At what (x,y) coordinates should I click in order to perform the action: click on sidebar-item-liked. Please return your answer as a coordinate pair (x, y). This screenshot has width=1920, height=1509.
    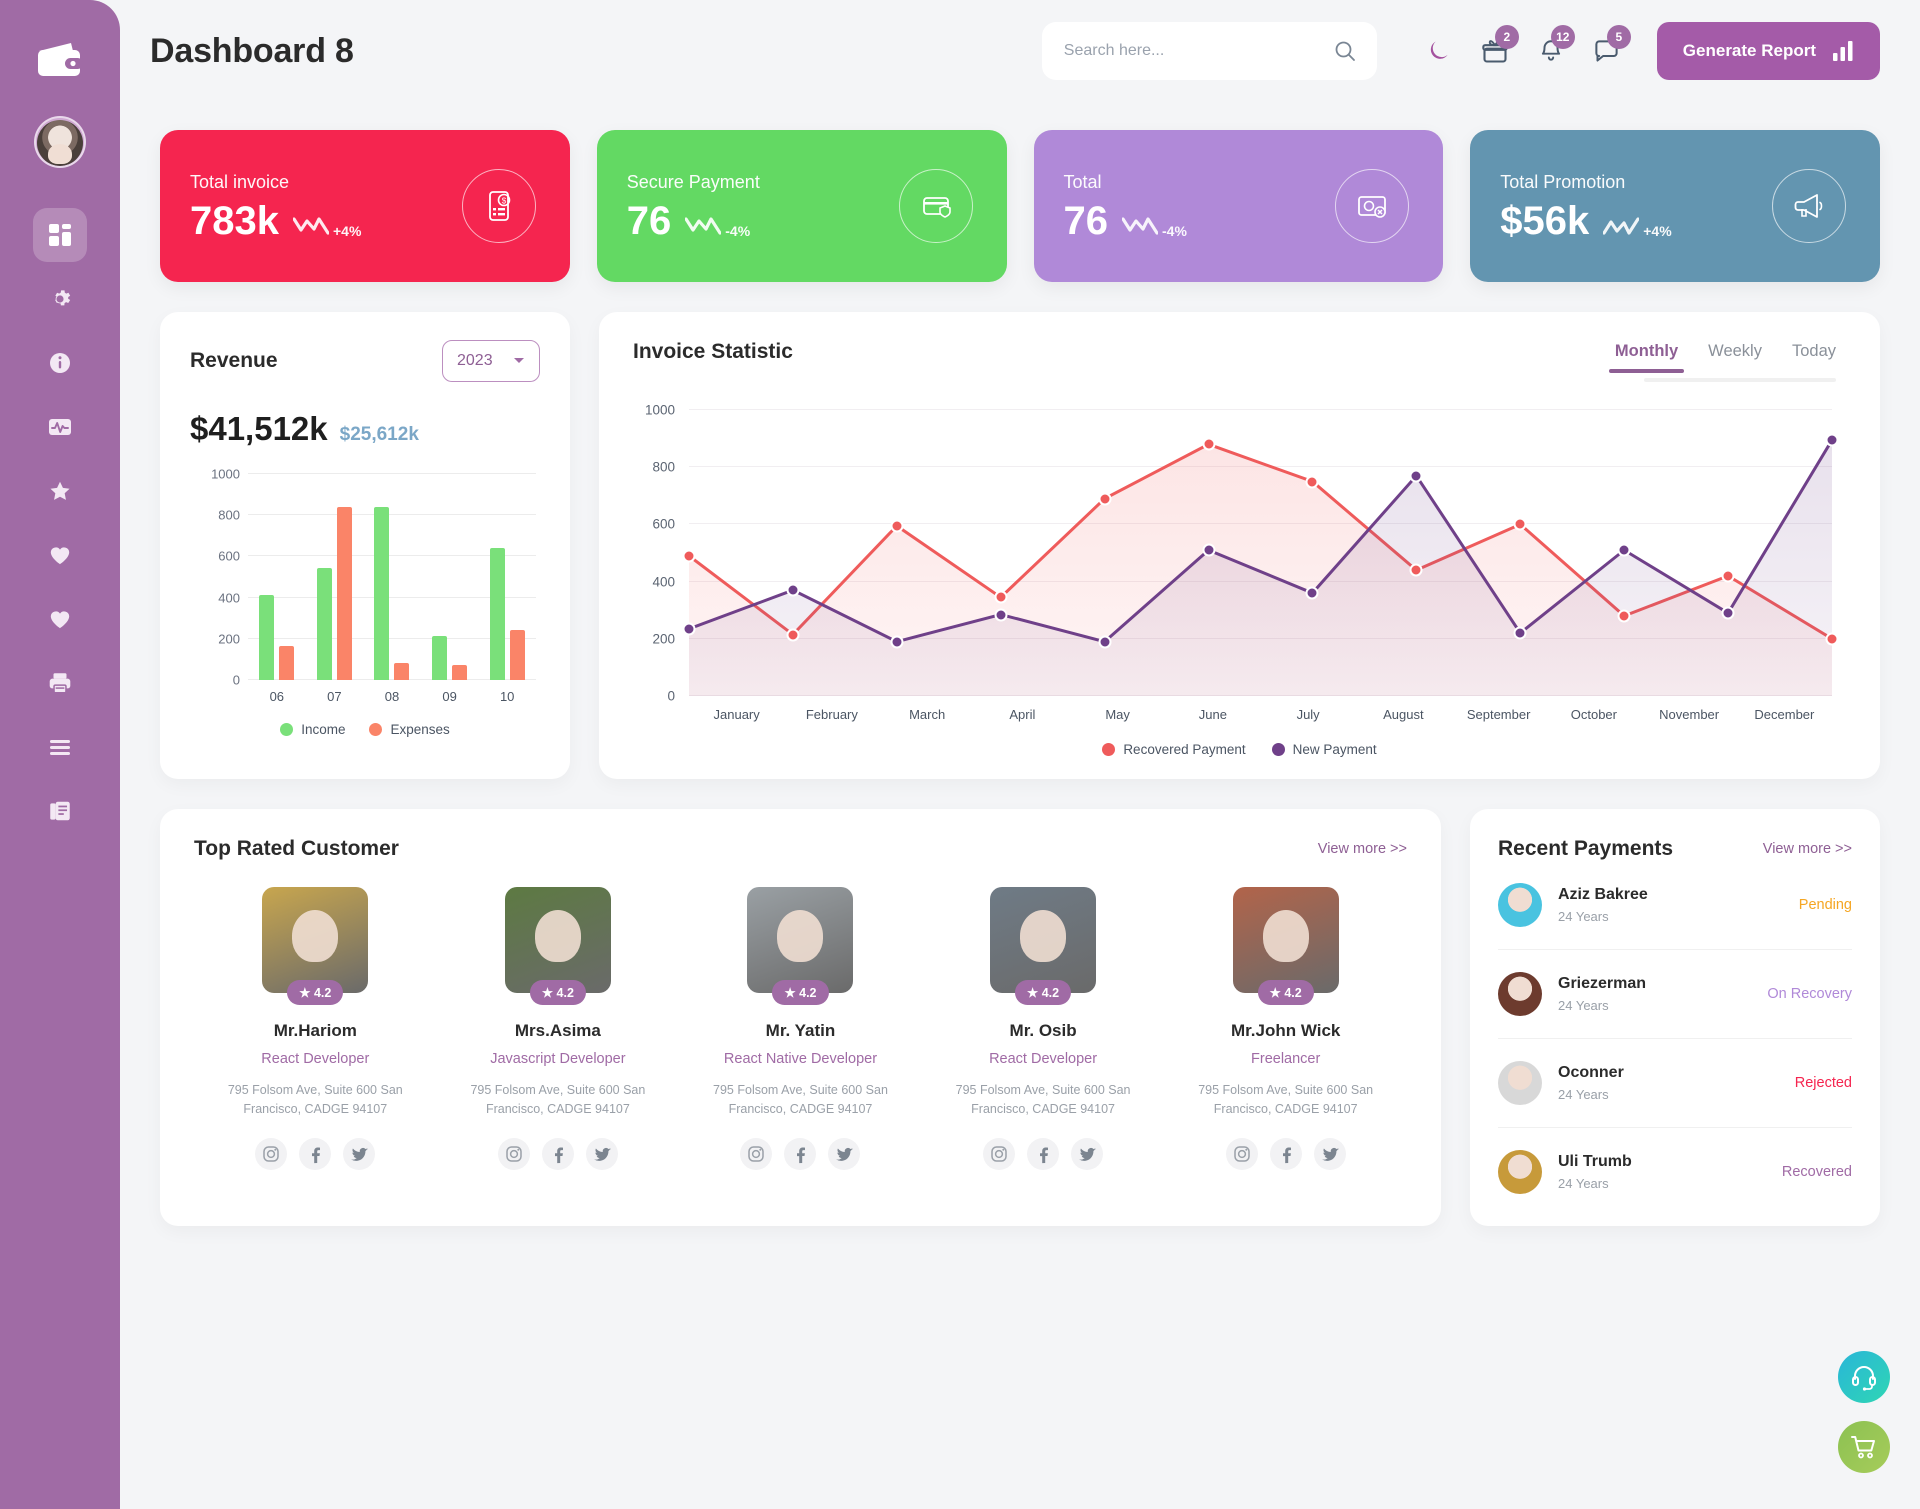
    Looking at the image, I should click on (60, 555).